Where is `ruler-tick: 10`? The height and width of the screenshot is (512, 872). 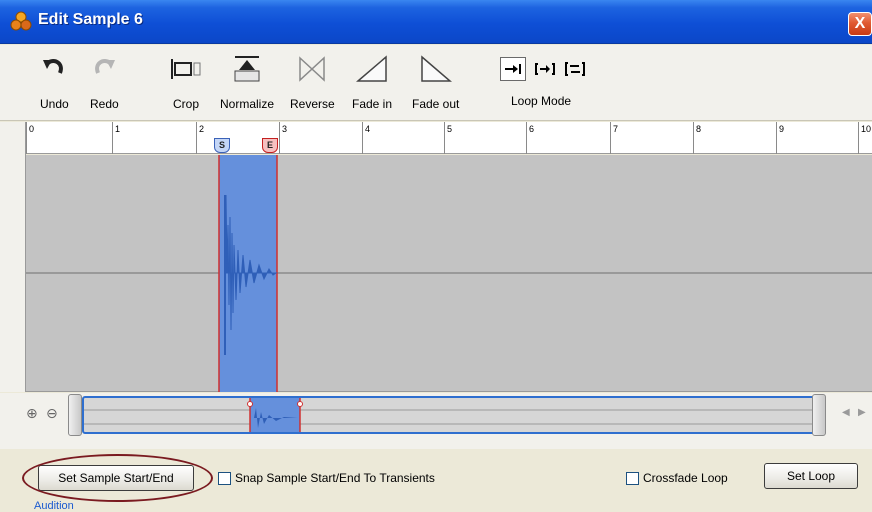
ruler-tick: 10 is located at coordinates (864, 138).